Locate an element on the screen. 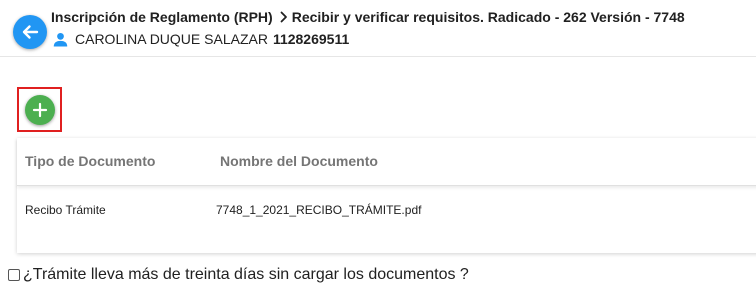 Image resolution: width=756 pixels, height=300 pixels. user-icon is located at coordinates (60, 39).